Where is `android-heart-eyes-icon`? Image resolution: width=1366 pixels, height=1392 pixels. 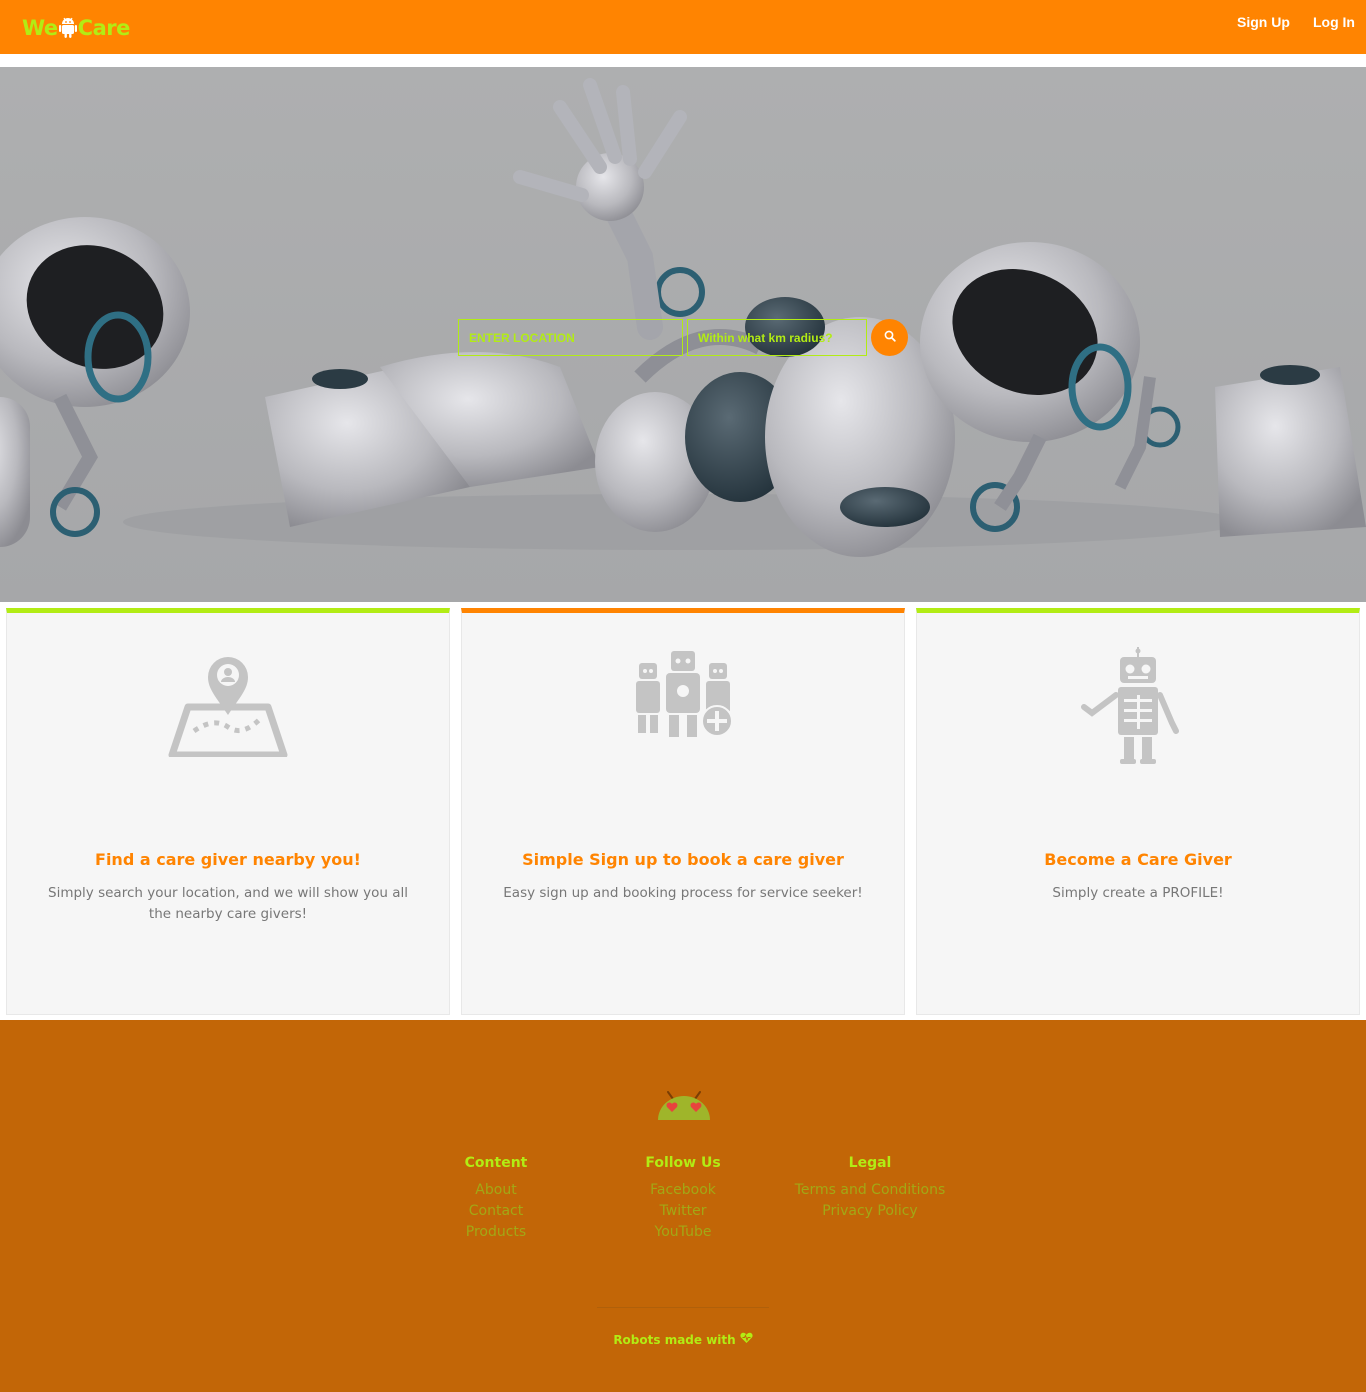
android-heart-eyes-icon is located at coordinates (684, 1106).